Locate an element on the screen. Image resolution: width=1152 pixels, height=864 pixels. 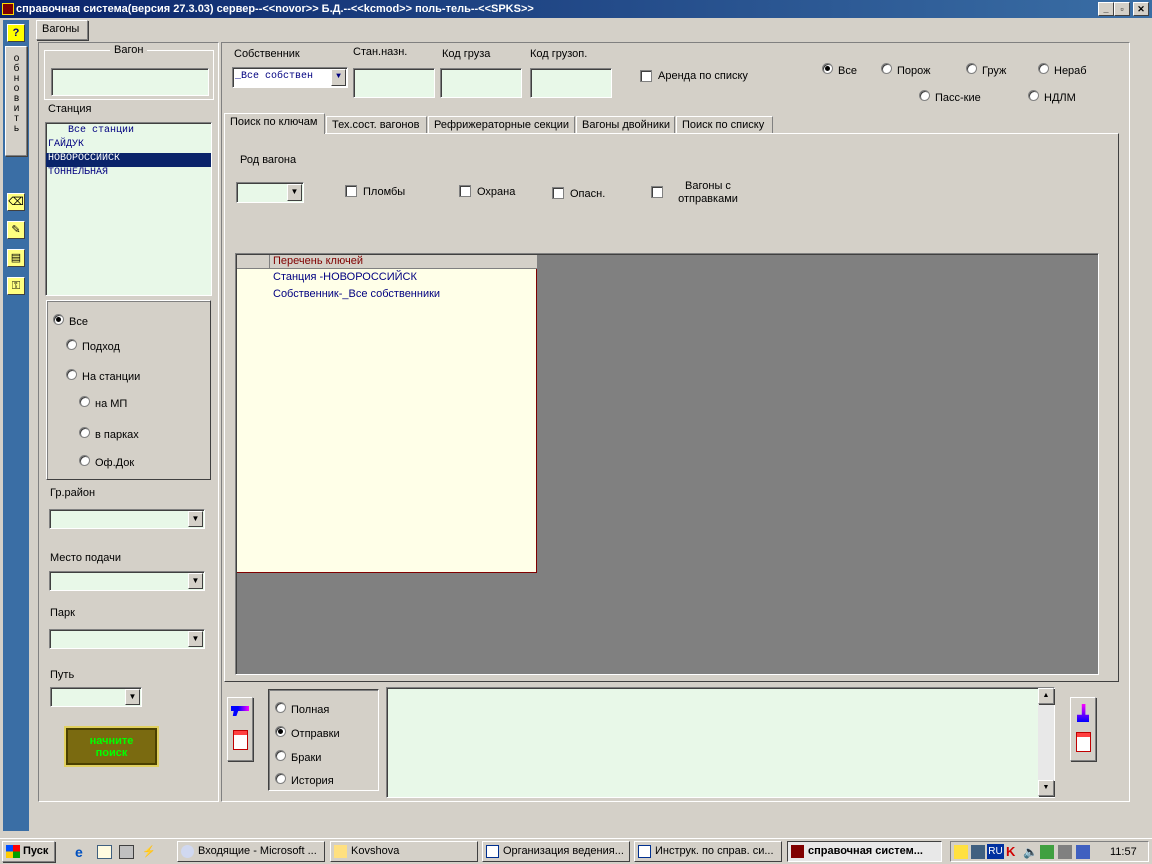
outlook-icon is located at coordinates (104, 852).